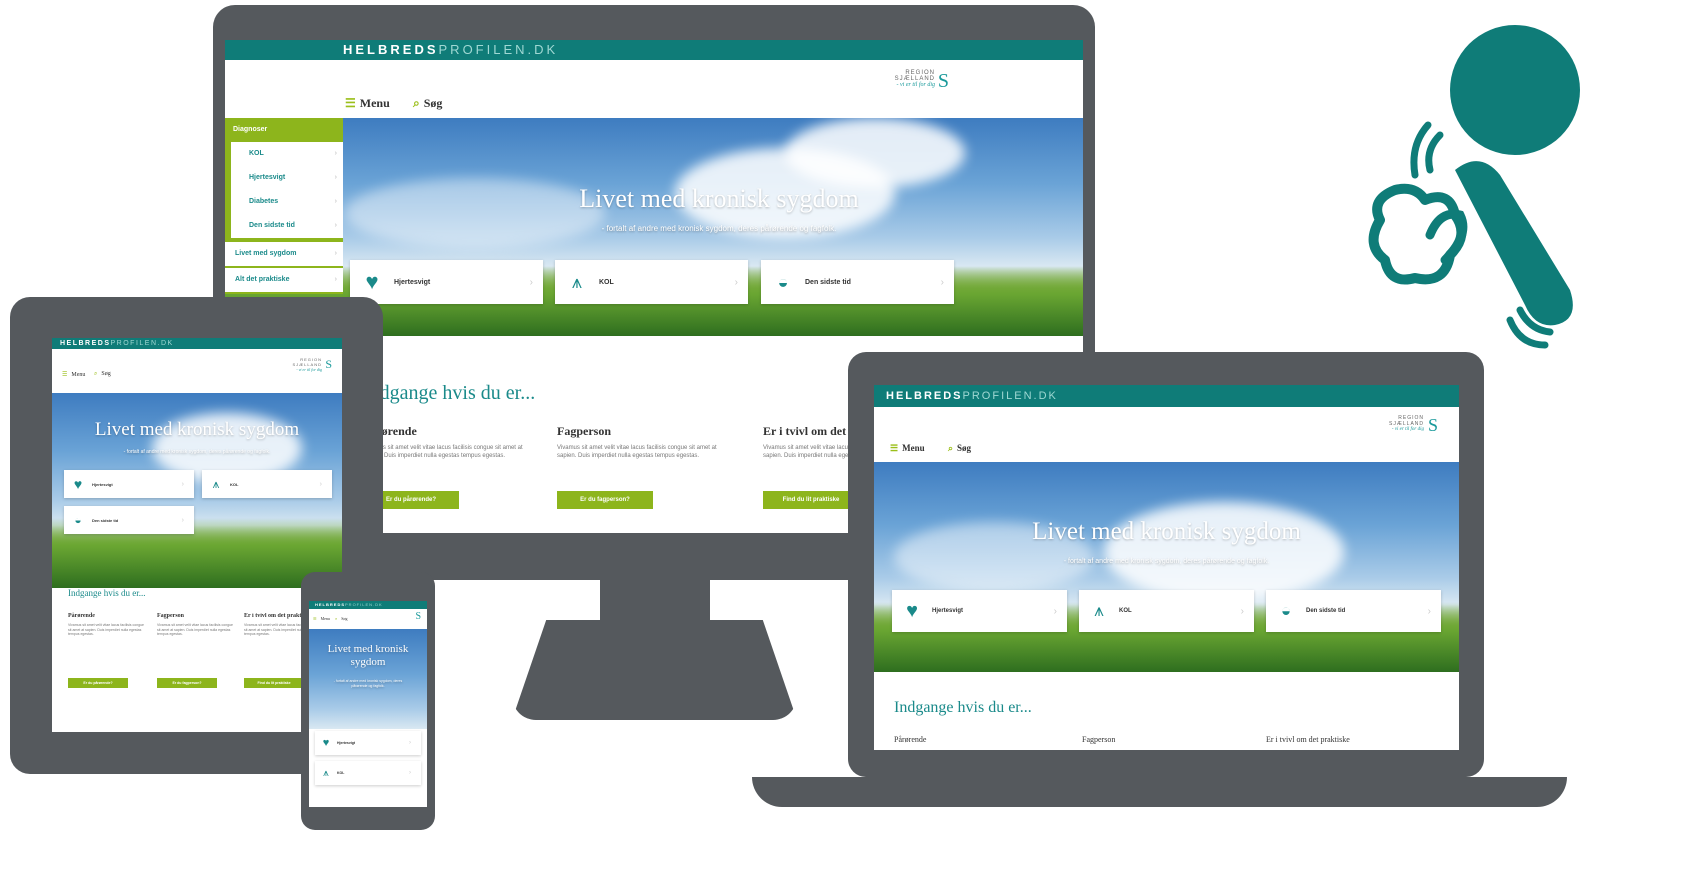 The height and width of the screenshot is (894, 1691). What do you see at coordinates (577, 281) in the screenshot?
I see `lungs-icon: ⩚` at bounding box center [577, 281].